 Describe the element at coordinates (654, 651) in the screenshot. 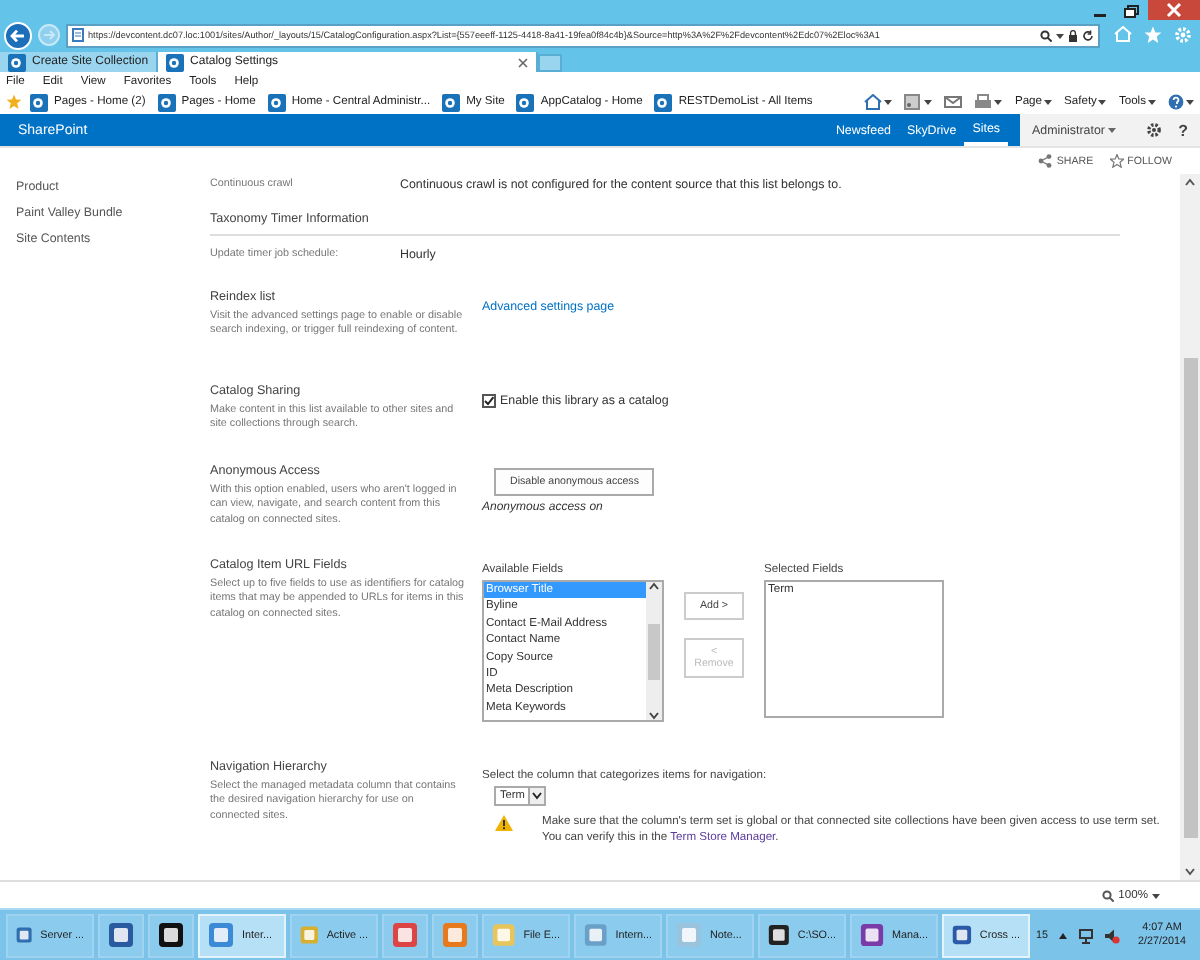

I see `list-scrollbar` at that location.